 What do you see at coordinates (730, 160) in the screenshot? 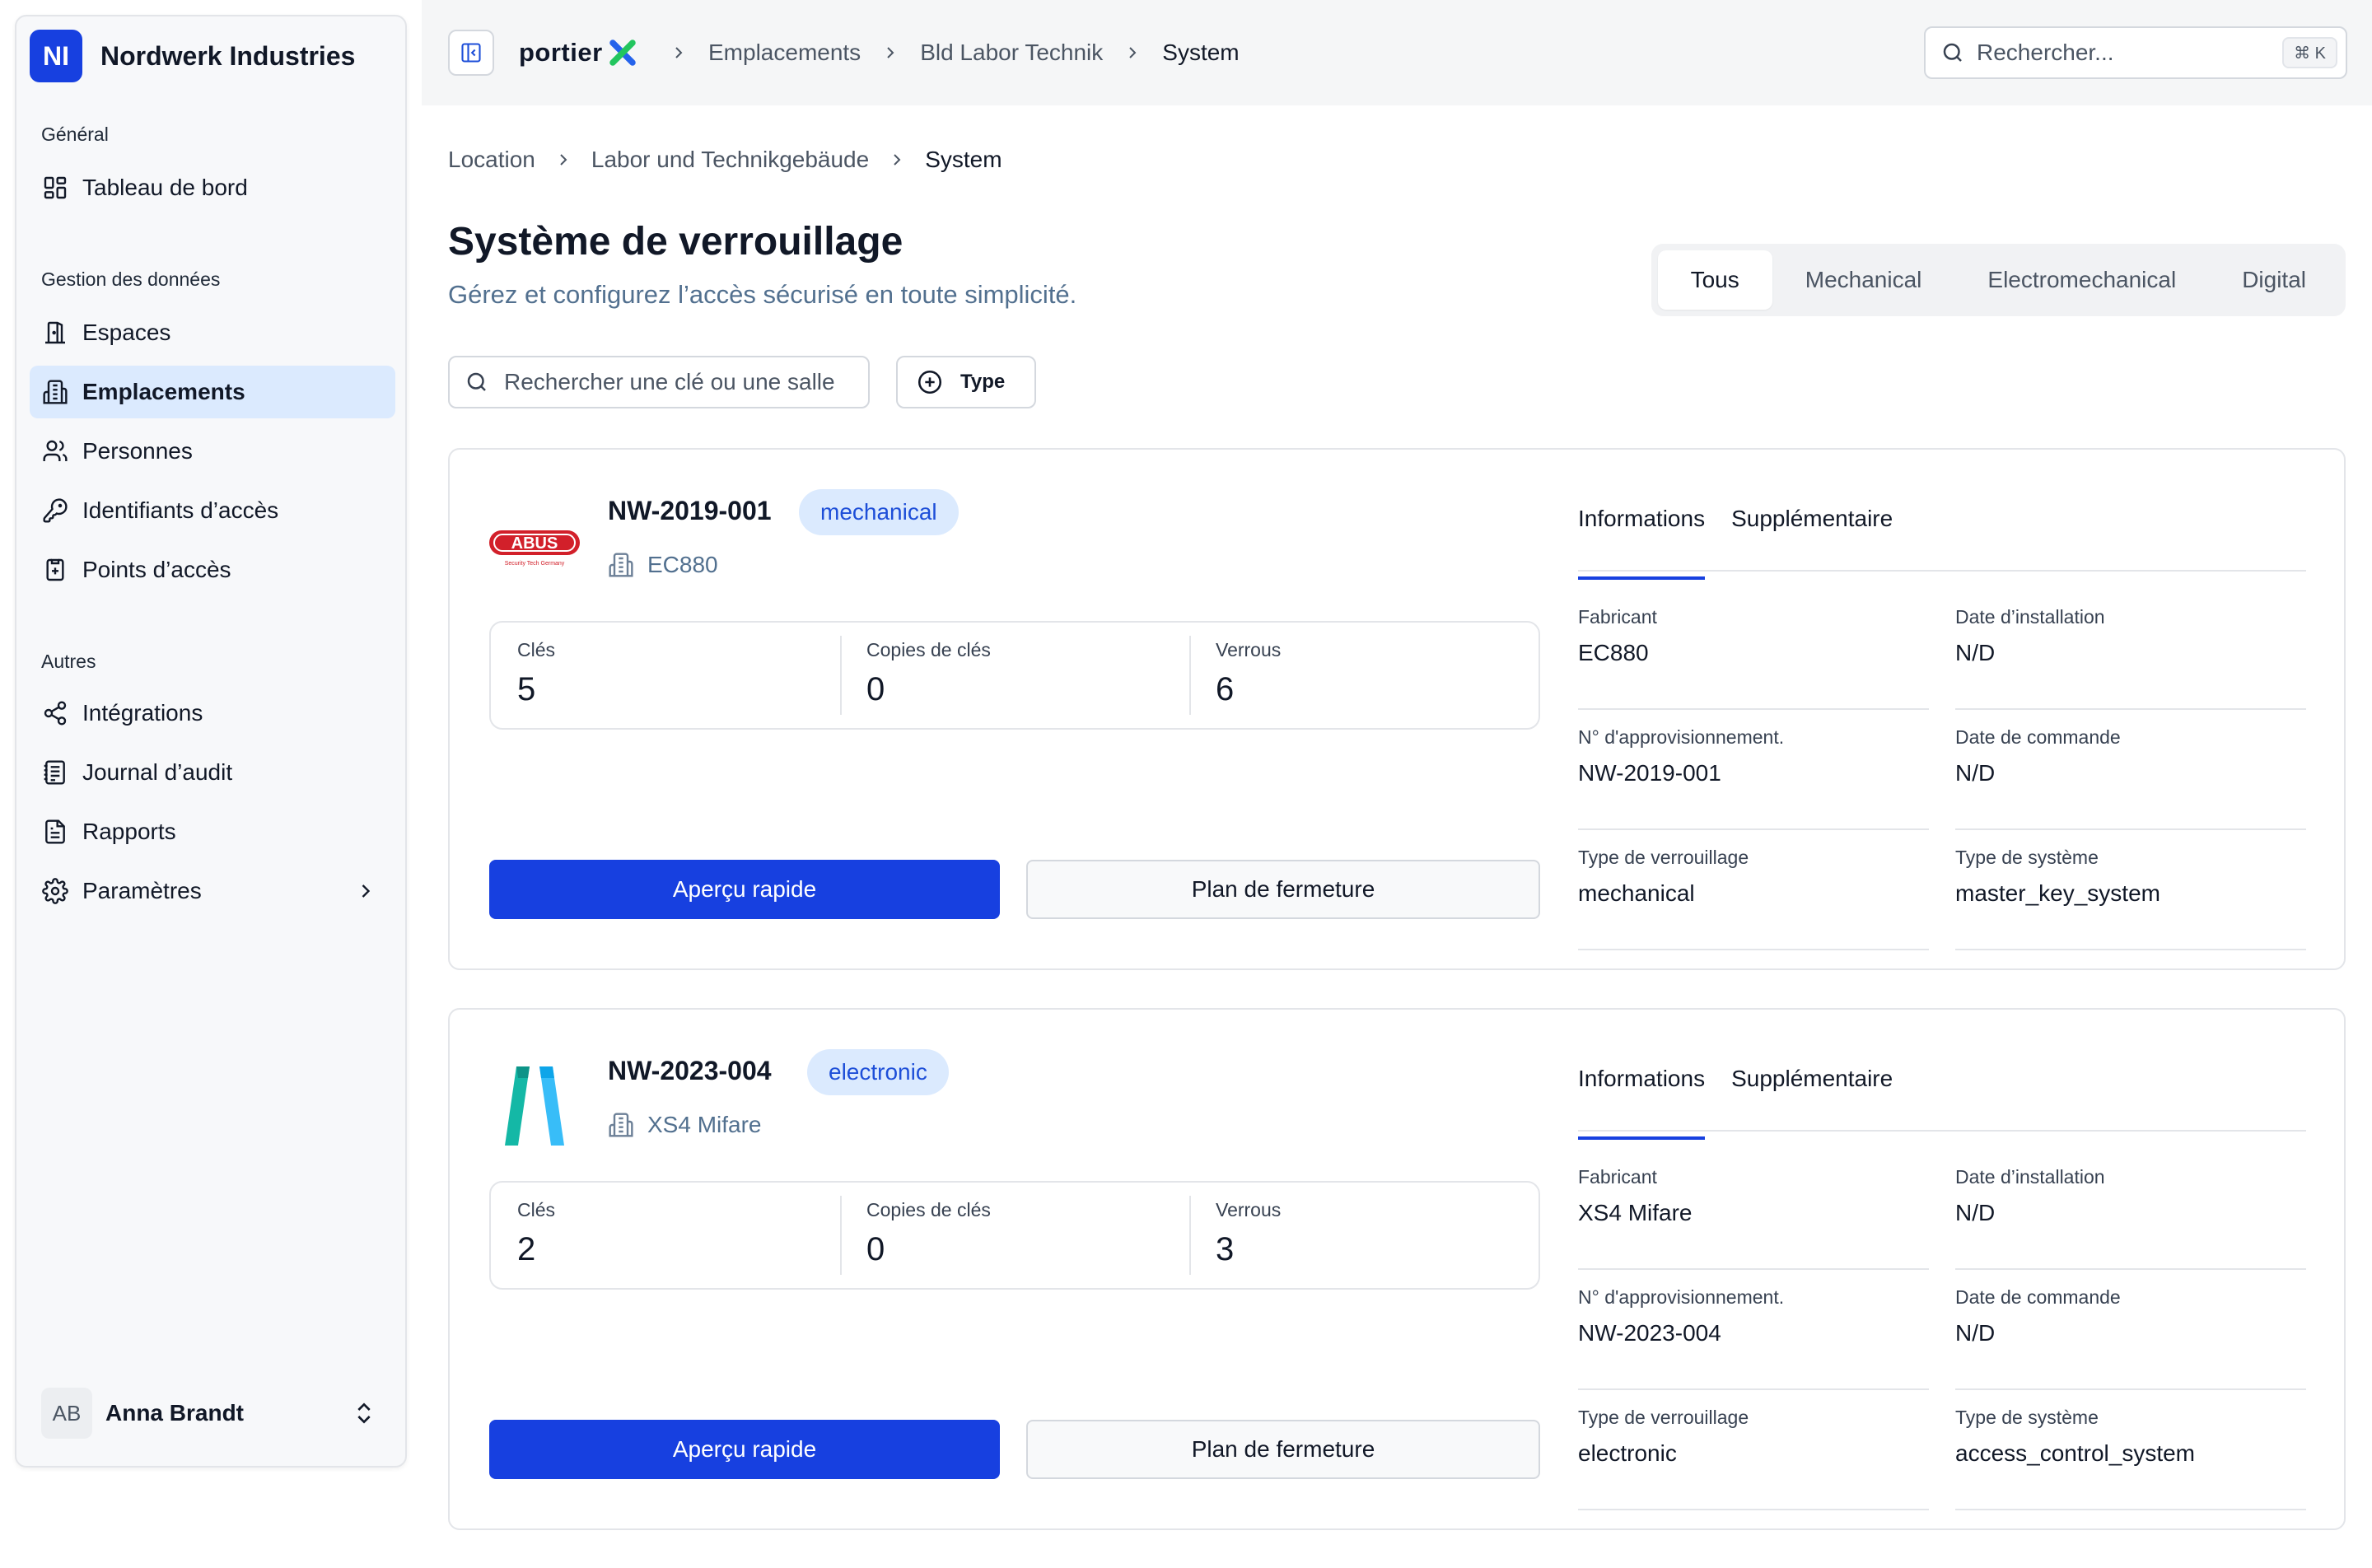
I see `breadcrumb-link: Labor und Technikgebäude` at bounding box center [730, 160].